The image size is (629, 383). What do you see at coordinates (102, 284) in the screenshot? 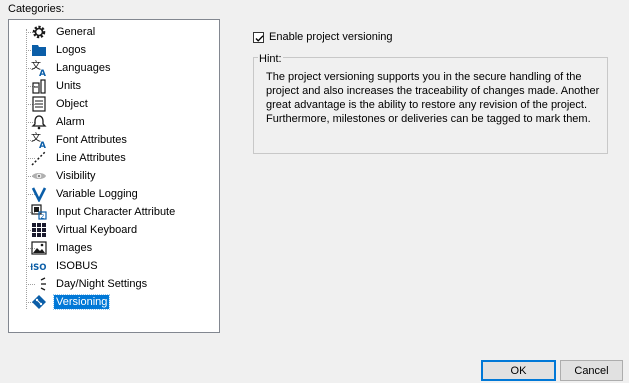
I see `tree-item-label: Day/Night Settings` at bounding box center [102, 284].